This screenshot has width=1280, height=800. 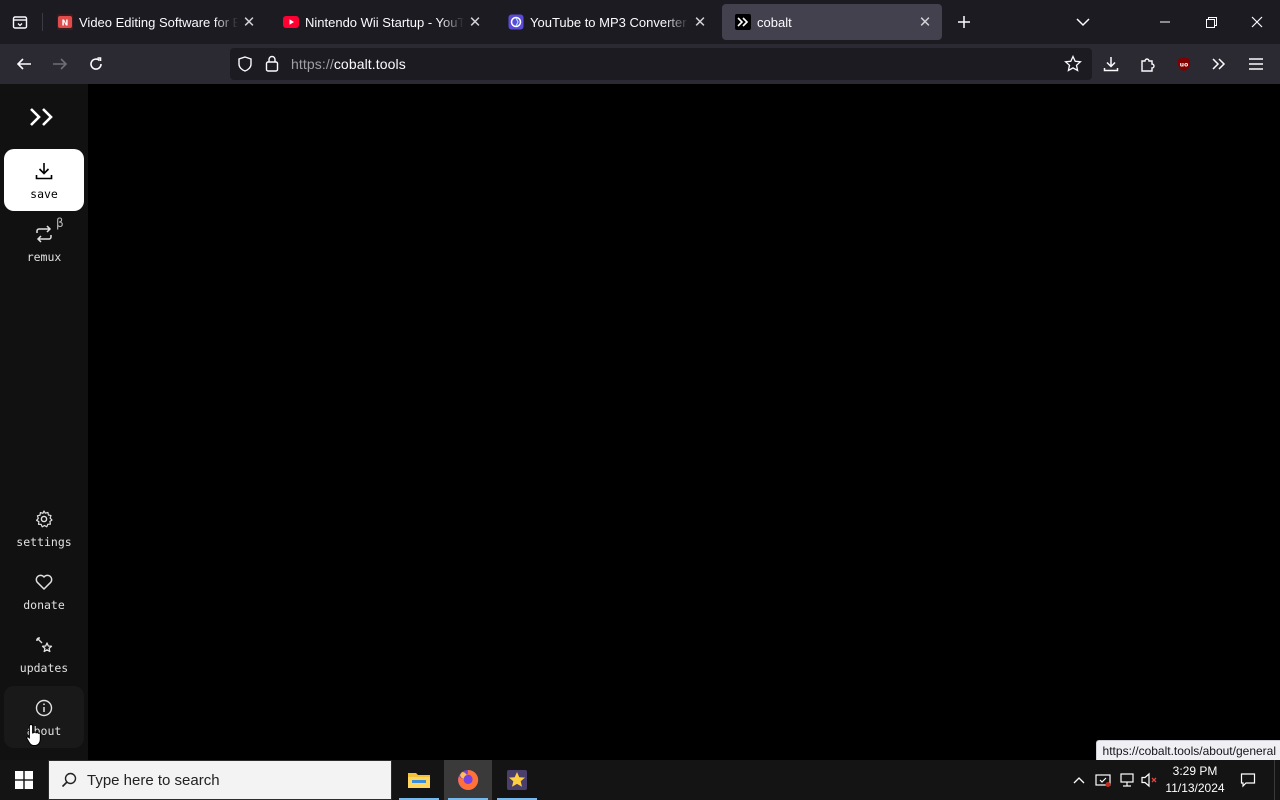 I want to click on extensions-button, so click(x=1148, y=64).